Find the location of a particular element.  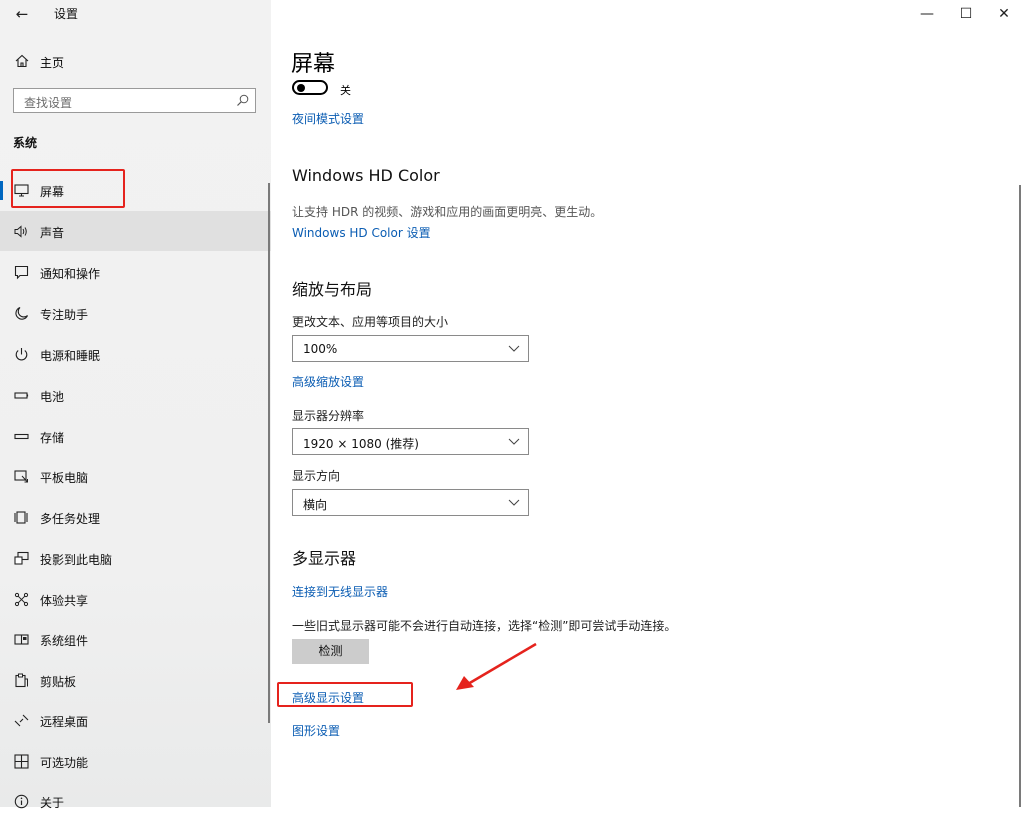

sidebar-item-storage: 存储 is located at coordinates (135, 436).